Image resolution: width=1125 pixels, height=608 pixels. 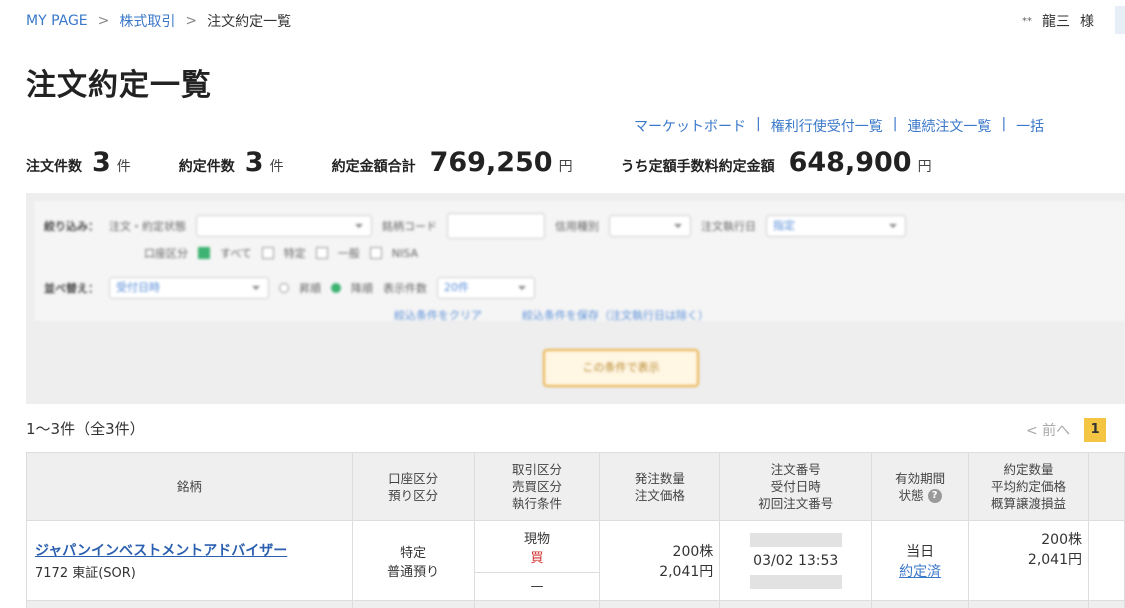 I want to click on sort-select: 受付日時, so click(x=189, y=288).